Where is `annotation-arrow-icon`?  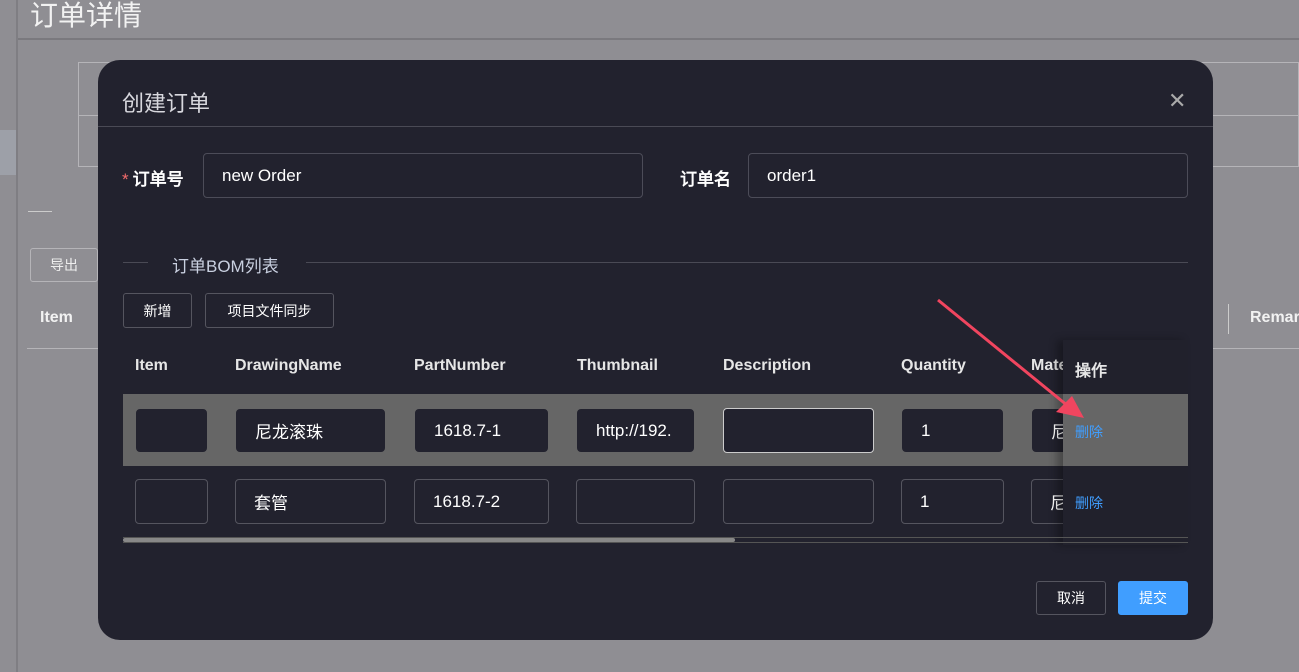
annotation-arrow-icon is located at coordinates (1010, 358).